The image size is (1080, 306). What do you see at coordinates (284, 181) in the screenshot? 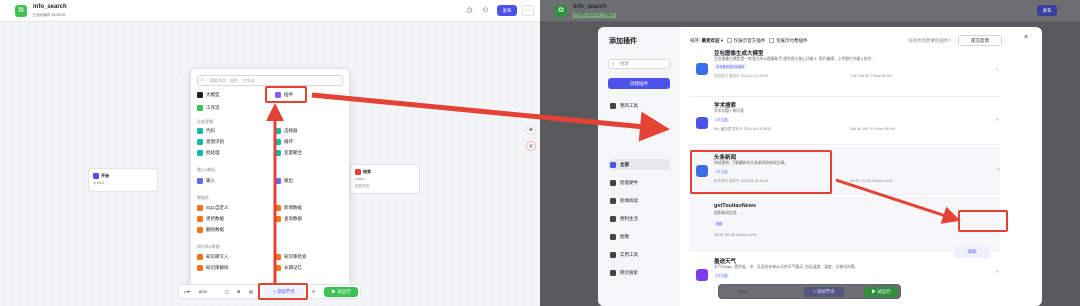
I see `node-item-output: 输出` at bounding box center [284, 181].